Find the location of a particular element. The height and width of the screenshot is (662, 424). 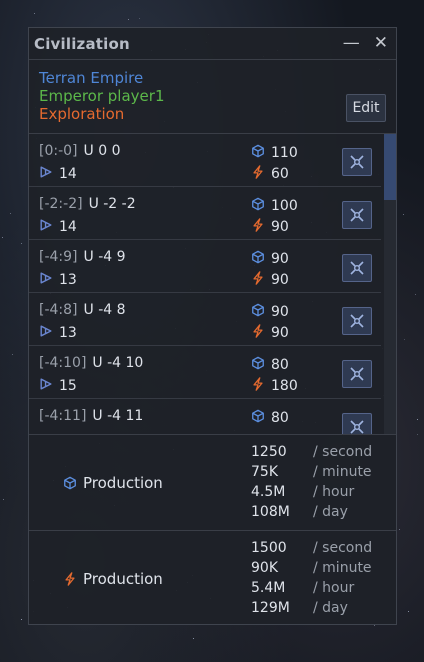

system-coords: [-4:9] is located at coordinates (58, 257).